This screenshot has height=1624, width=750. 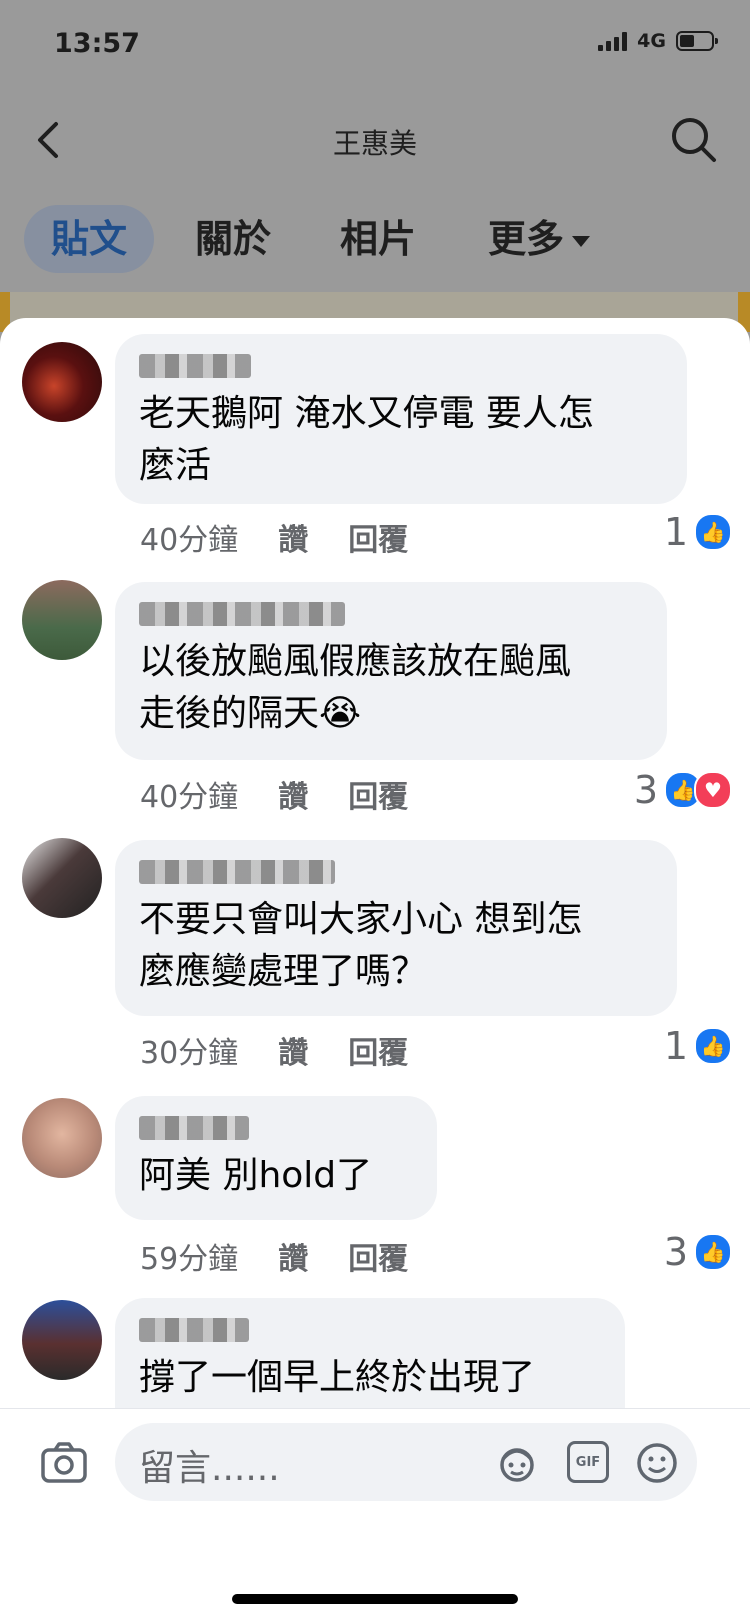 I want to click on comment-text: 阿美 別hold了, so click(x=256, y=1175).